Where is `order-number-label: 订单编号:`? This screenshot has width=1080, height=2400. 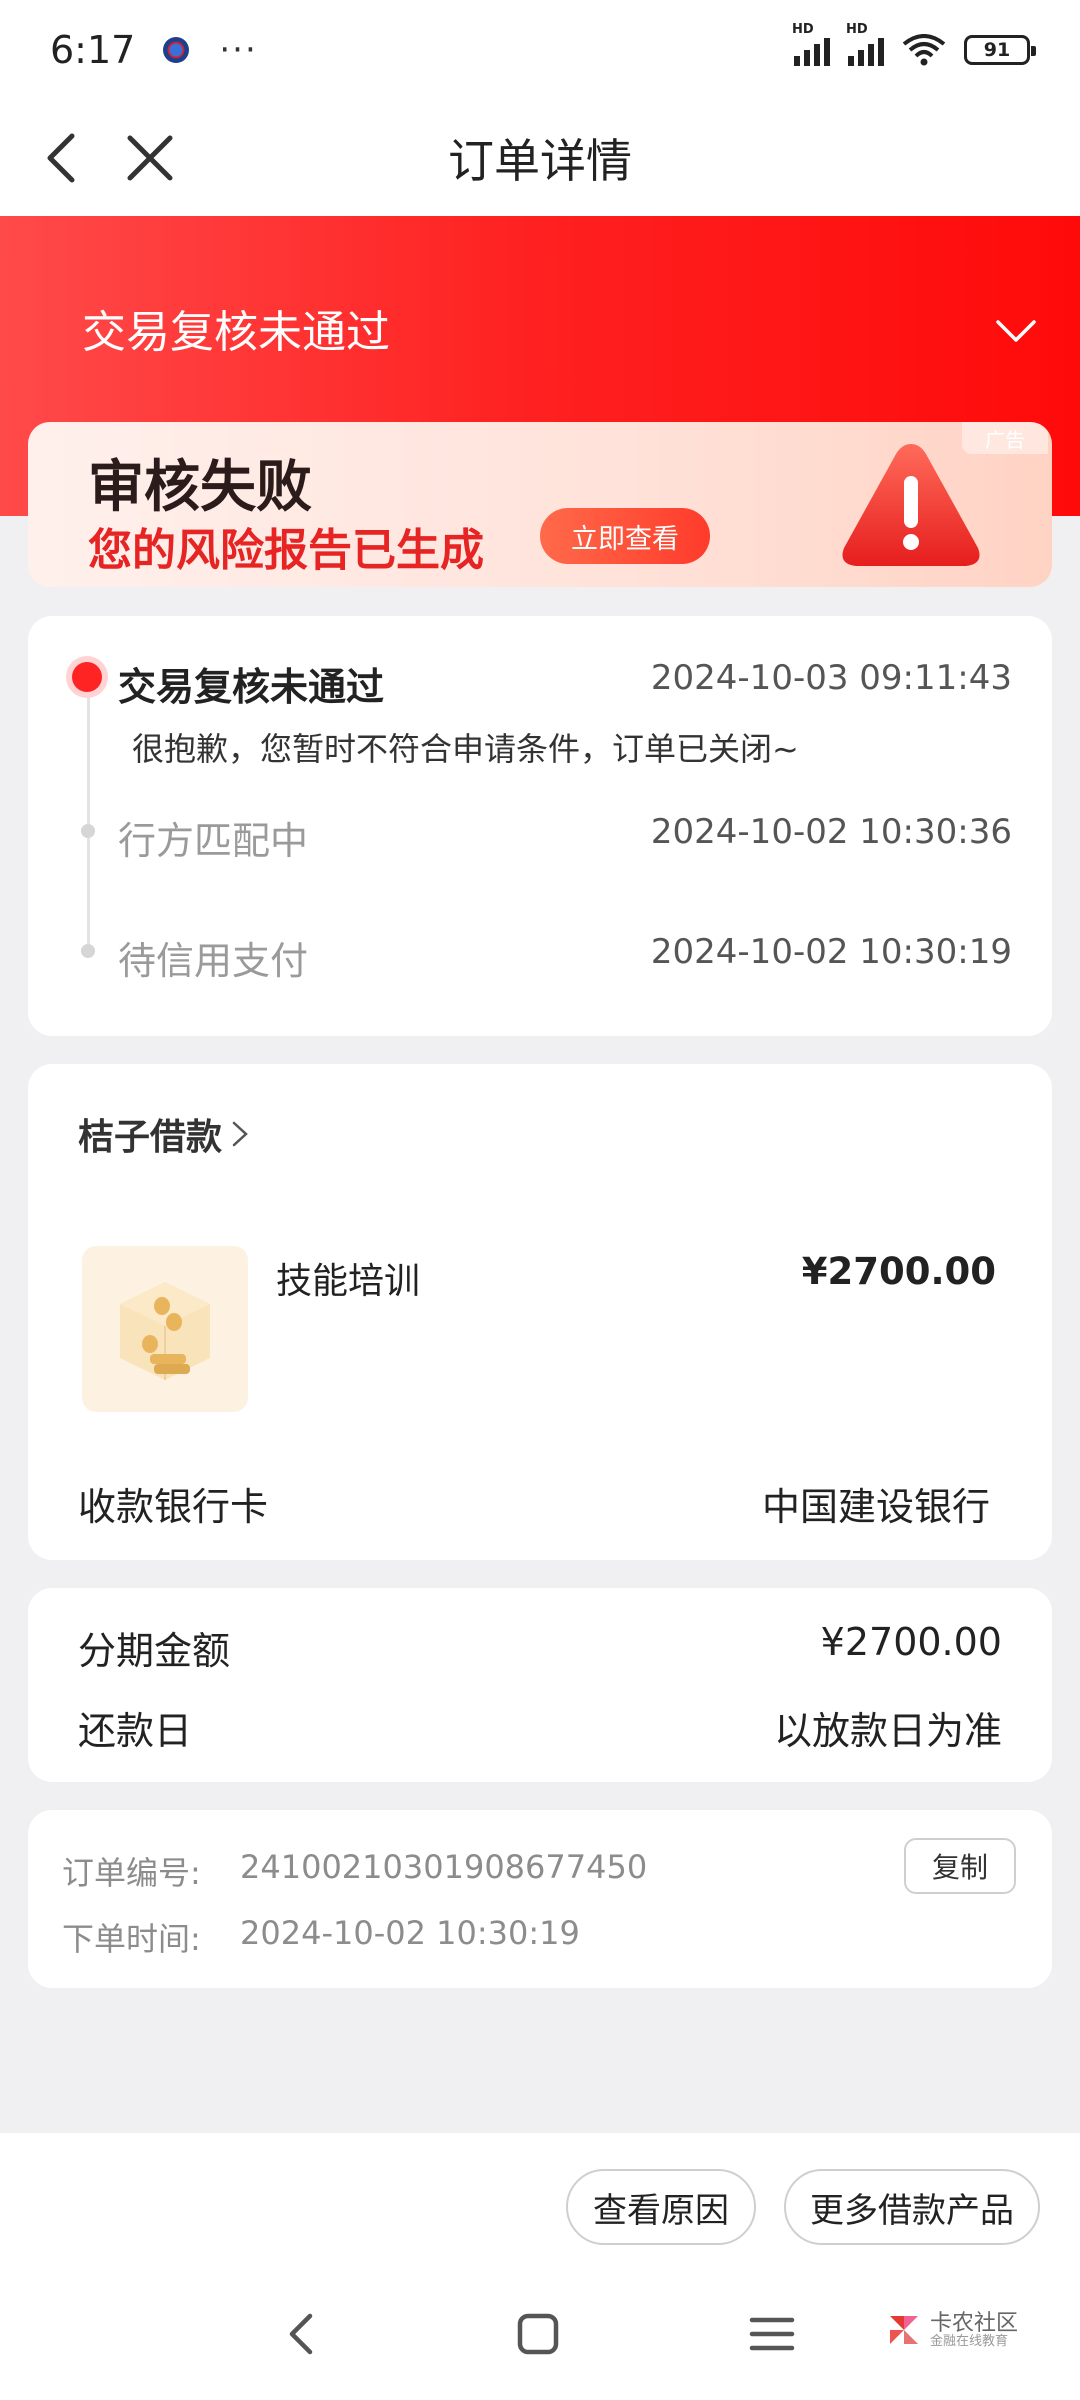
order-number-label: 订单编号: is located at coordinates (131, 1873).